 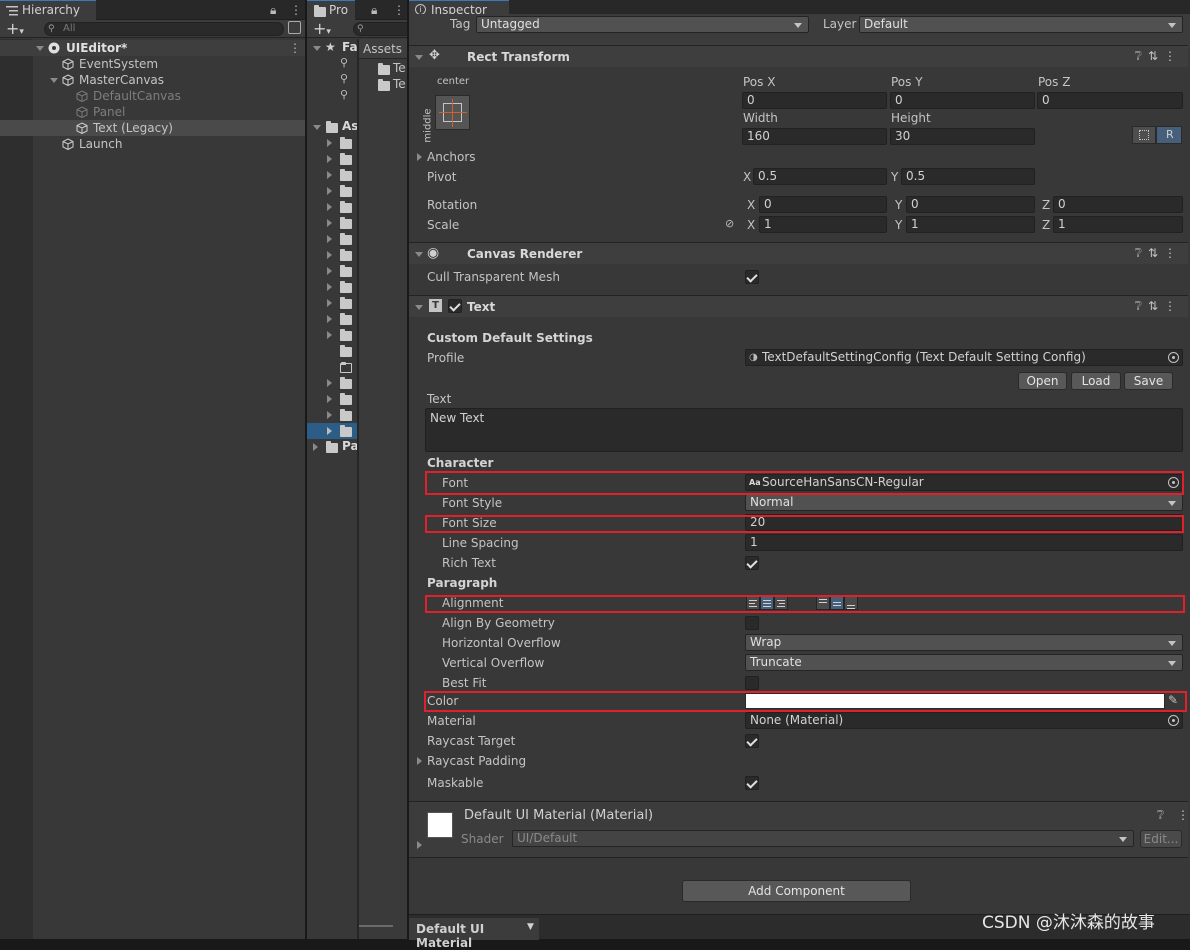 I want to click on horizontal-overflow-dropdown: Wrap, so click(x=964, y=642).